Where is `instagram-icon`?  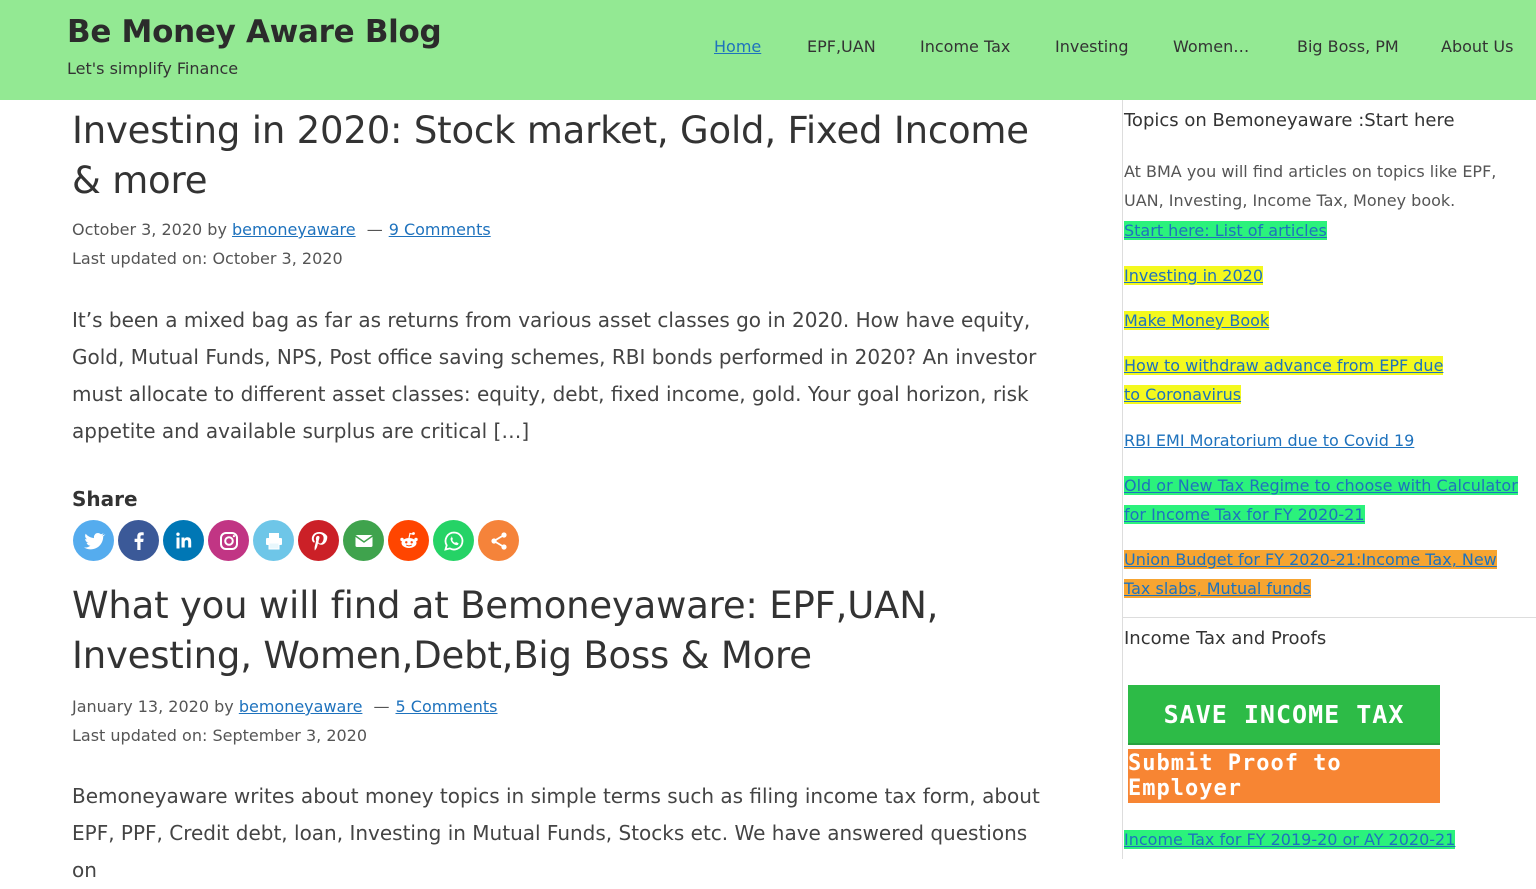
instagram-icon is located at coordinates (228, 540).